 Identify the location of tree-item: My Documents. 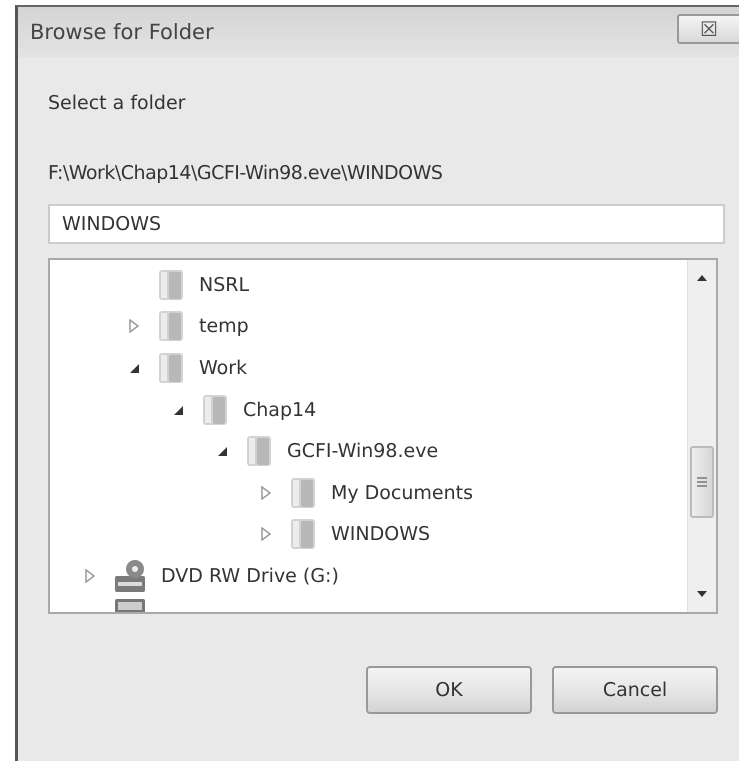
(402, 493).